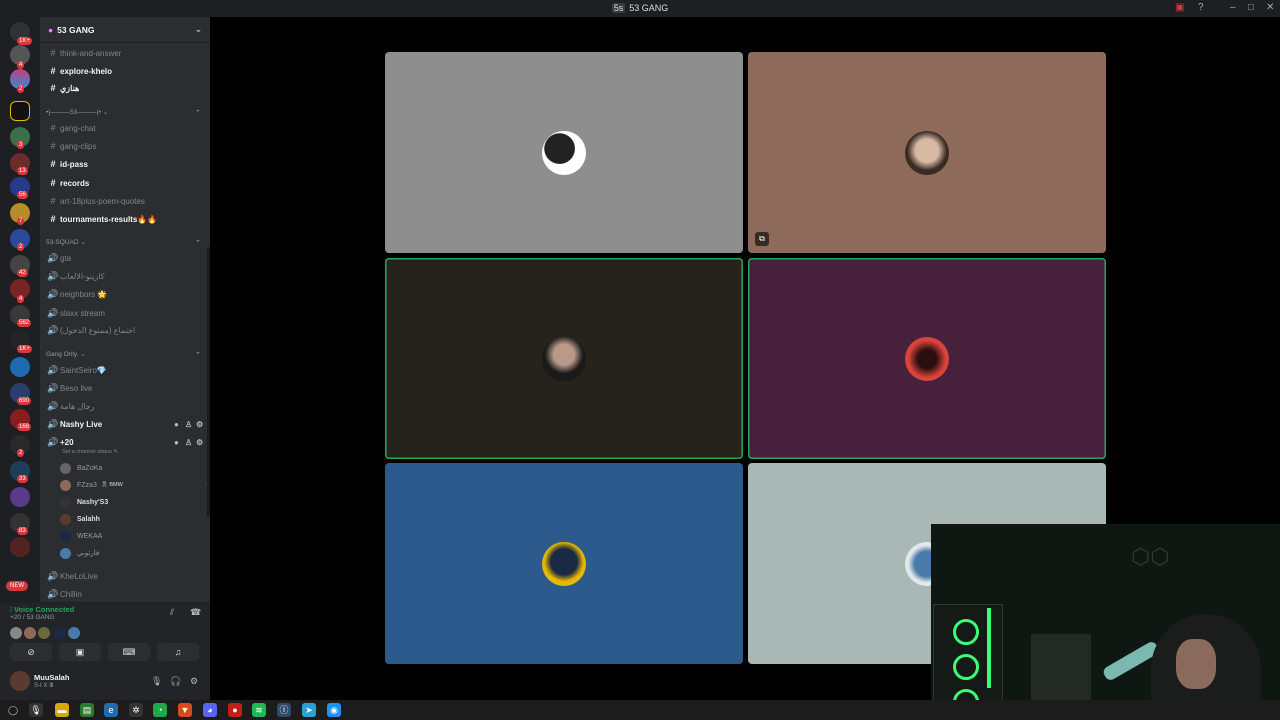 The image size is (1280, 720). I want to click on server-header: ● 53 GANG ⌄, so click(125, 30).